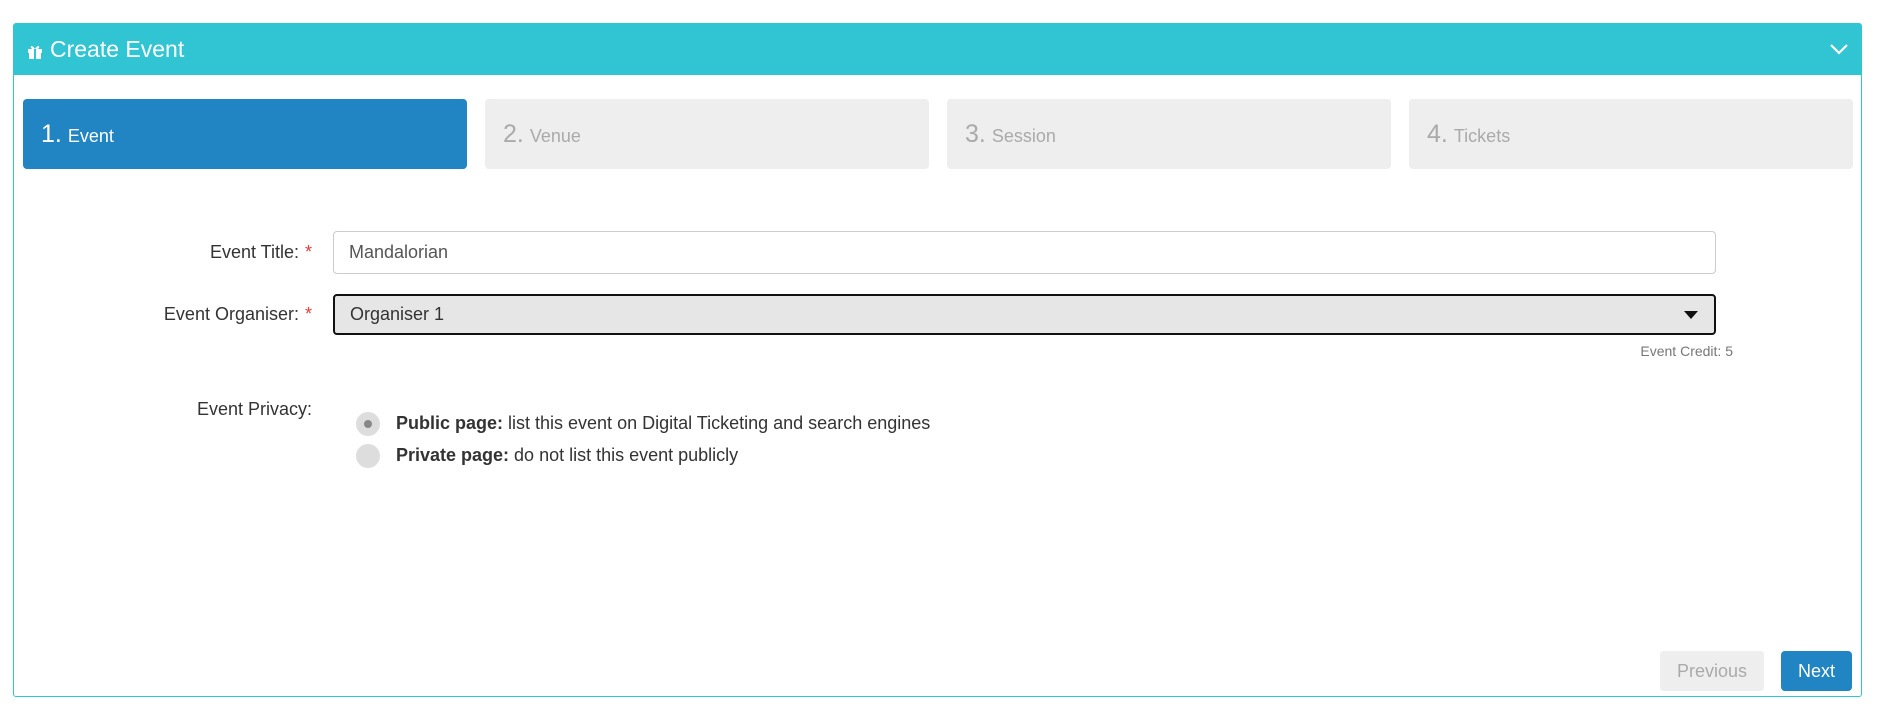 The width and height of the screenshot is (1879, 713). What do you see at coordinates (35, 52) in the screenshot?
I see `gift-icon` at bounding box center [35, 52].